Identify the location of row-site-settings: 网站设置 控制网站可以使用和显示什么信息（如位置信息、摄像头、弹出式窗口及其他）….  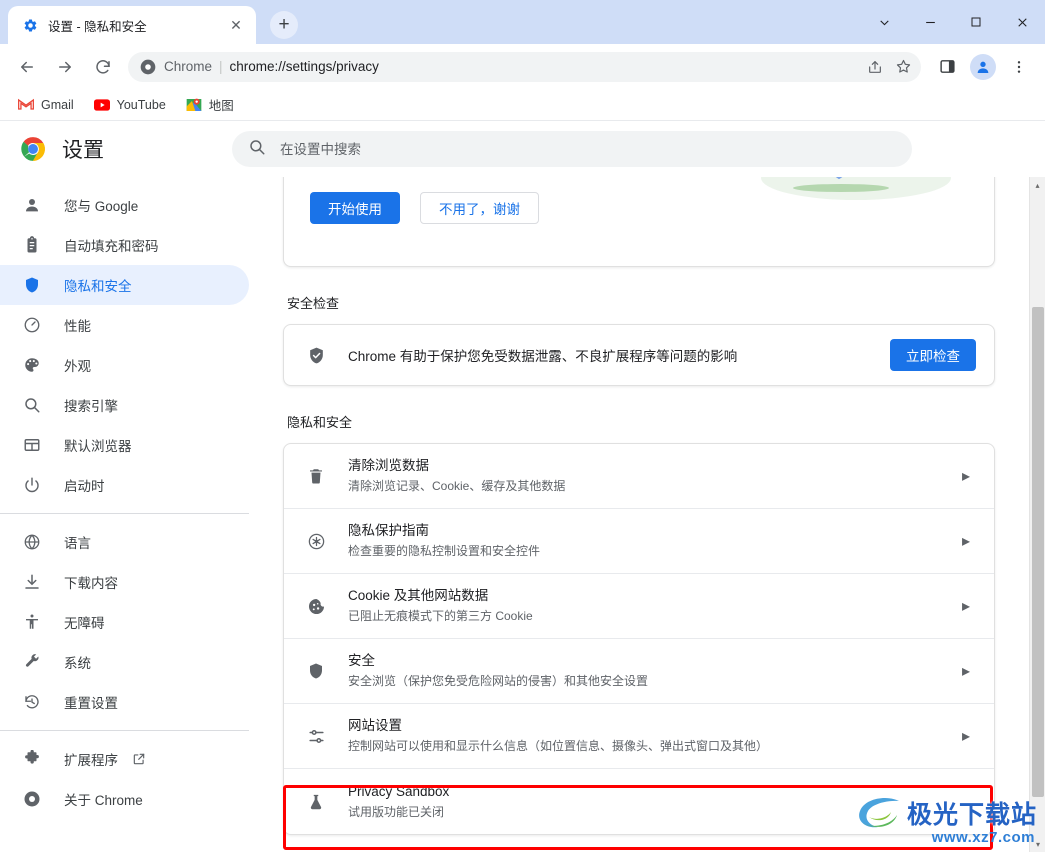
(639, 736).